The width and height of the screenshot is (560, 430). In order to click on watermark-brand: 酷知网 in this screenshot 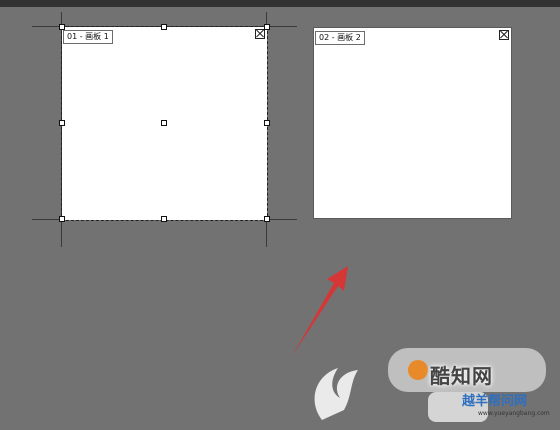, I will do `click(461, 376)`.